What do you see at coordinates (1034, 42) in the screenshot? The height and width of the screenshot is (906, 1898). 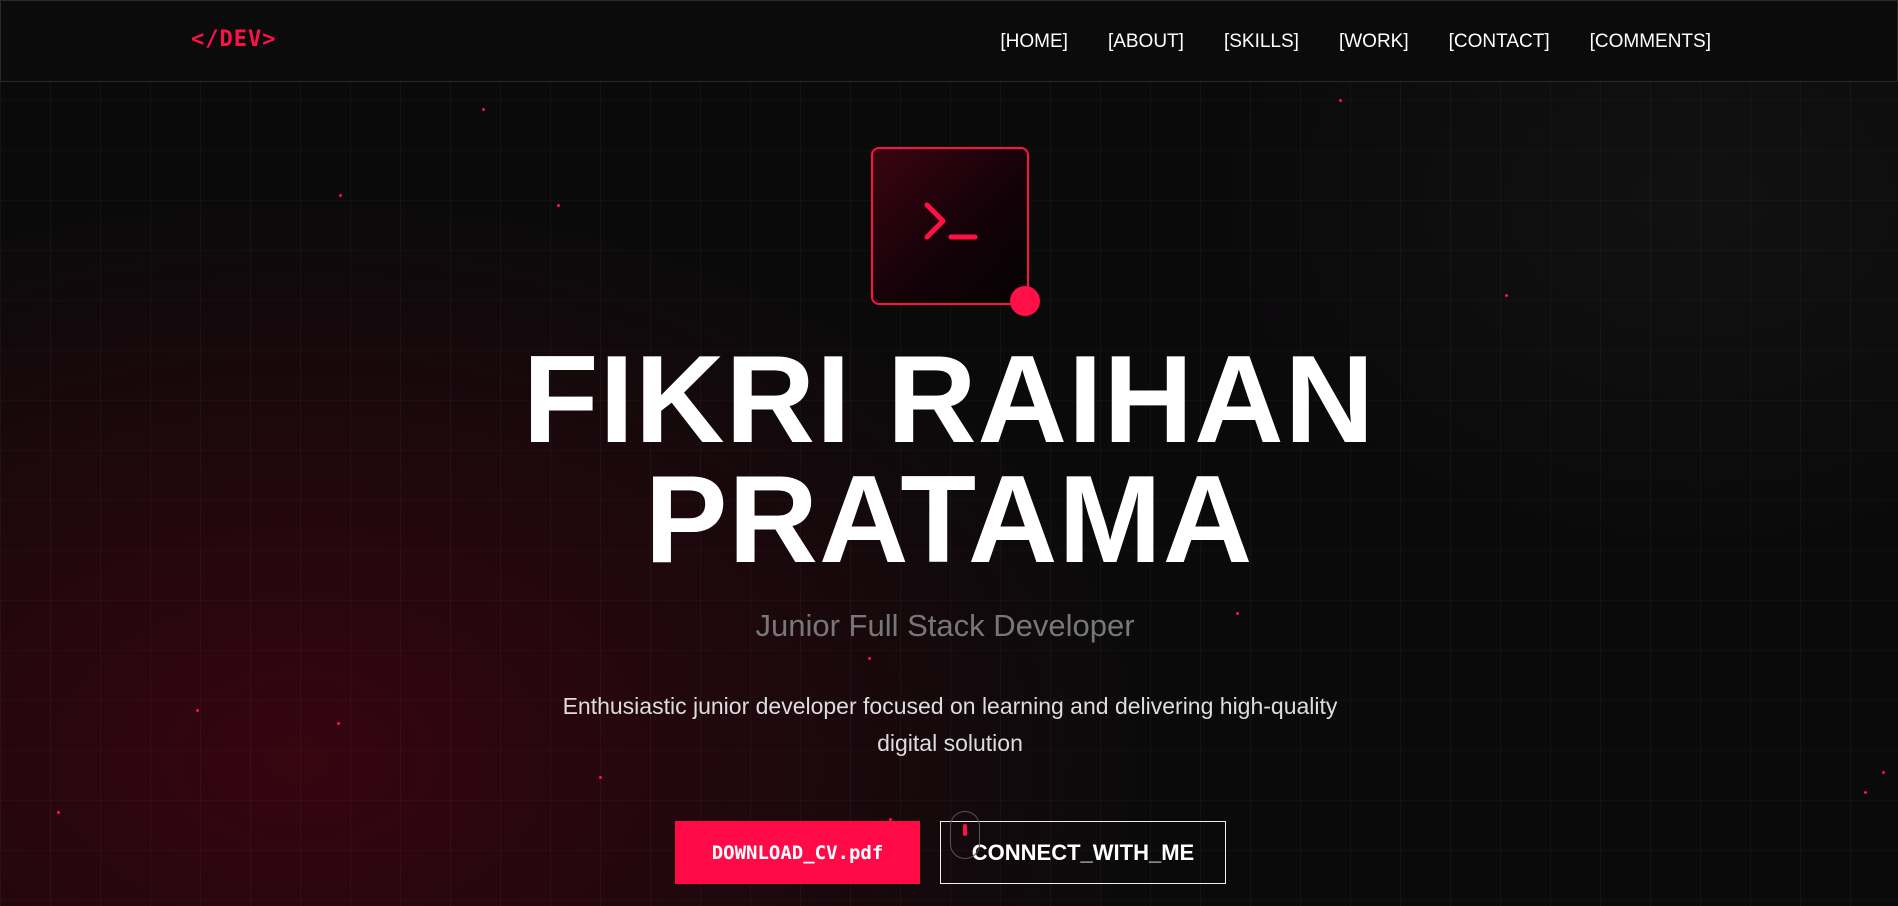 I see `nav-home-link: [HOME]` at bounding box center [1034, 42].